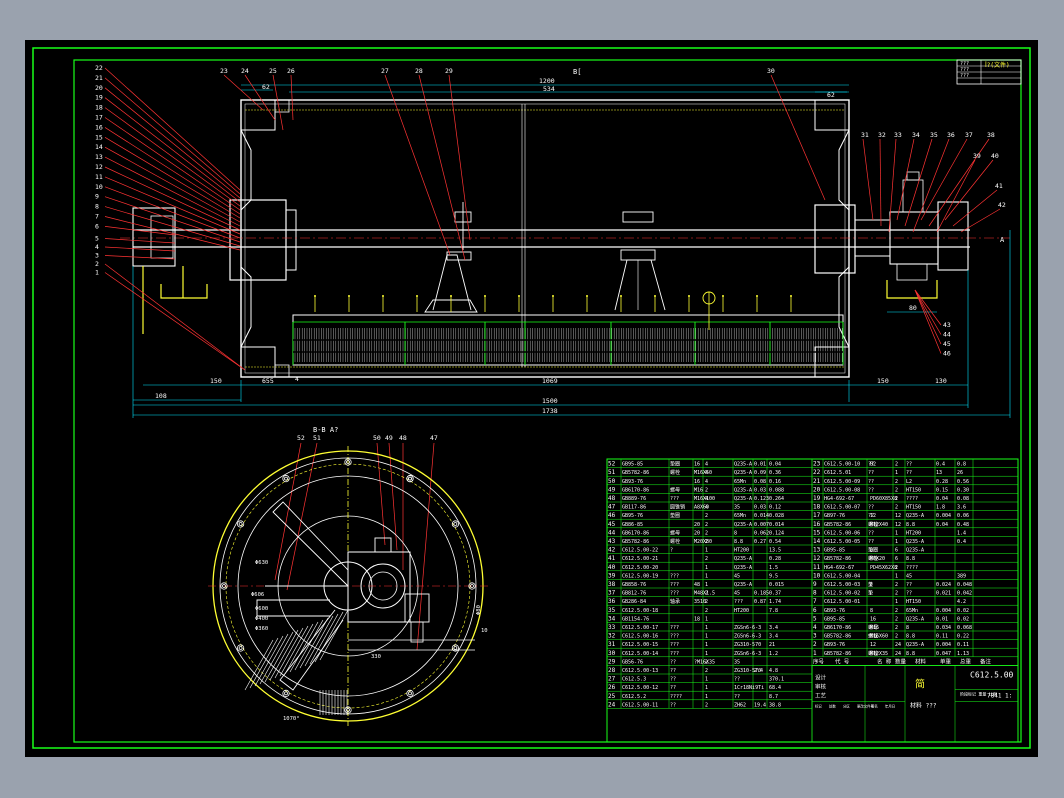  What do you see at coordinates (963, 637) in the screenshot?
I see `bom-cell: 0.22` at bounding box center [963, 637].